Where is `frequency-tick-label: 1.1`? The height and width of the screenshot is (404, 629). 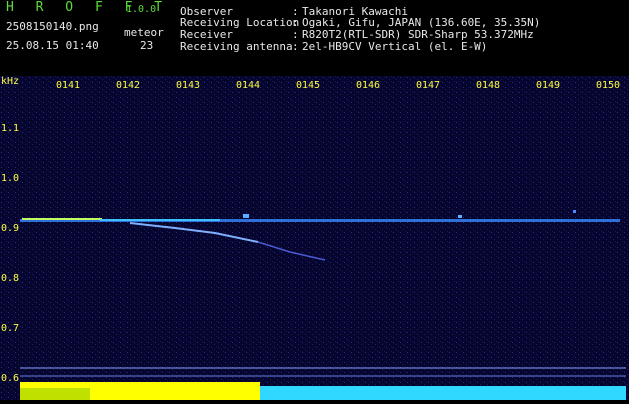 frequency-tick-label: 1.1 is located at coordinates (10, 128).